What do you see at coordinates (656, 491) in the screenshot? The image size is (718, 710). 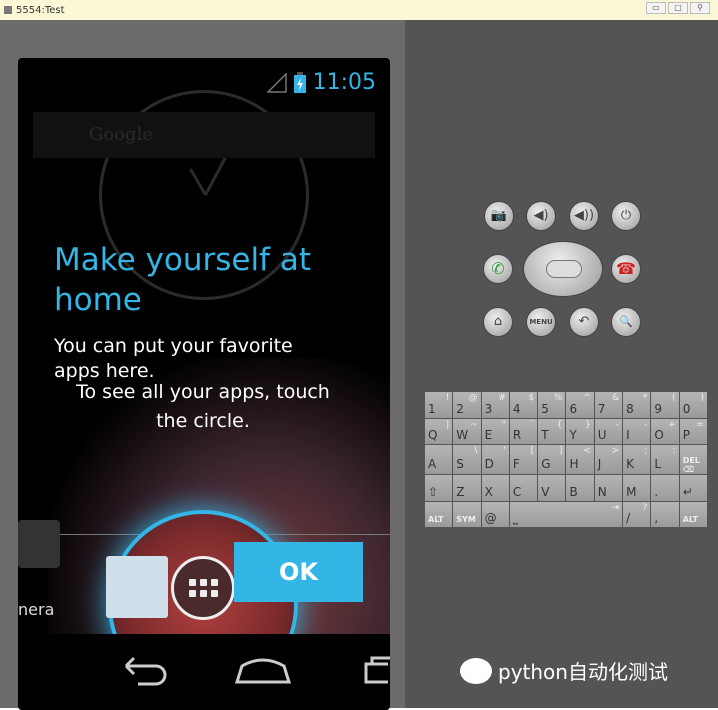 I see `key-label: .` at bounding box center [656, 491].